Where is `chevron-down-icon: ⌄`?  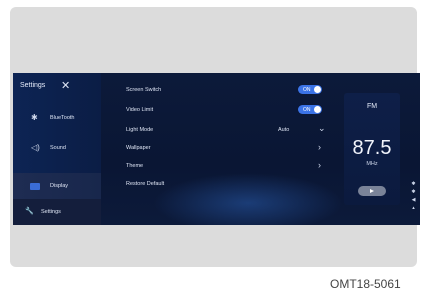 chevron-down-icon: ⌄ is located at coordinates (322, 128).